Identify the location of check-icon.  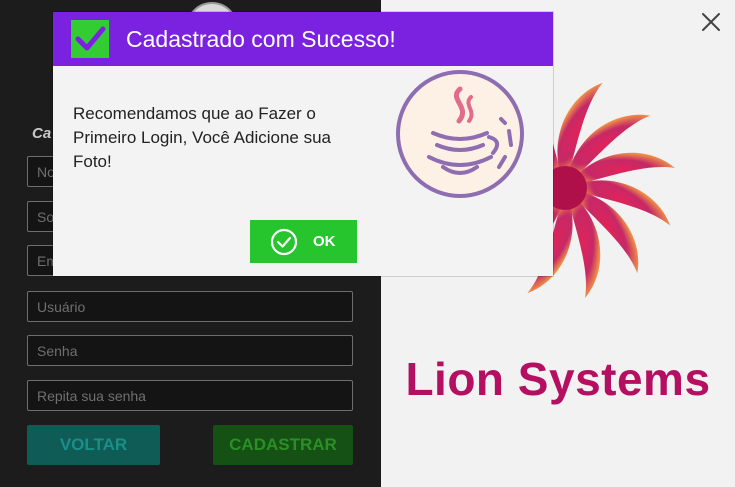
(90, 39).